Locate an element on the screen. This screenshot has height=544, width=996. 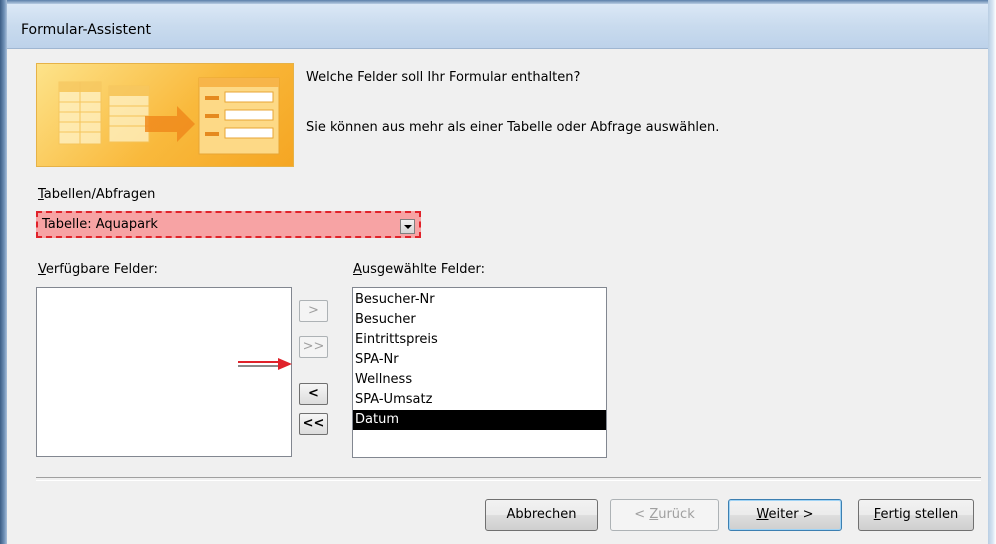
available-label-accel: V is located at coordinates (42, 269).